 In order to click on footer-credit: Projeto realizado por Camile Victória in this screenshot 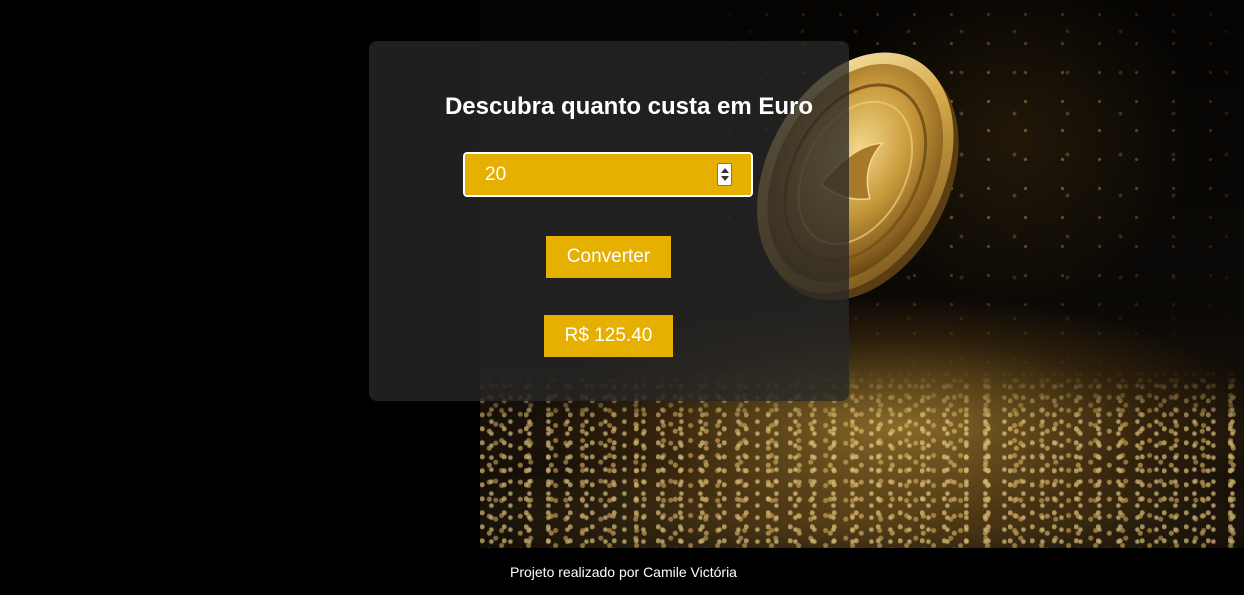, I will do `click(623, 572)`.